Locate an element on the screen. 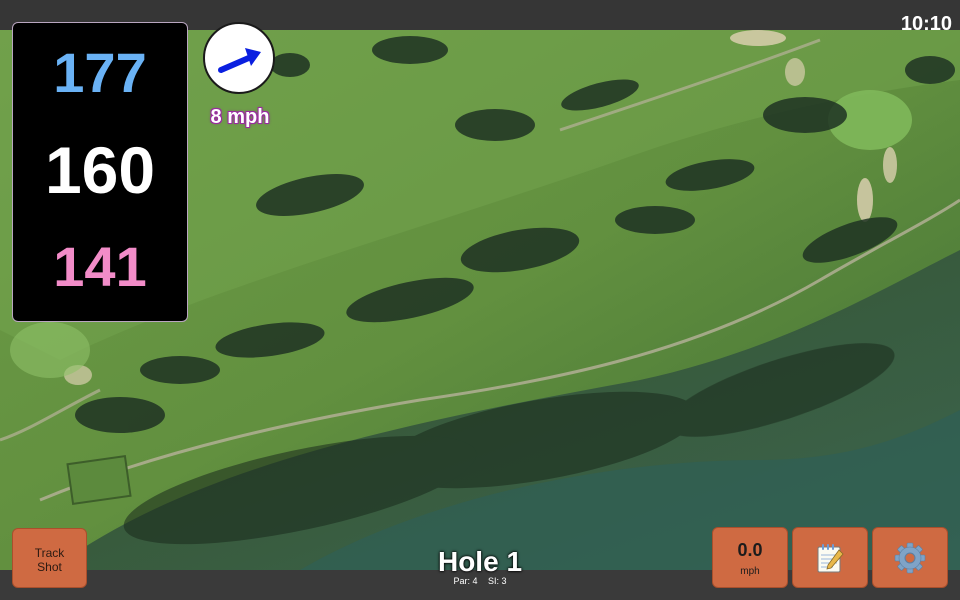 The width and height of the screenshot is (960, 600). hole-info: Par: 4 SI: 3 is located at coordinates (480, 581).